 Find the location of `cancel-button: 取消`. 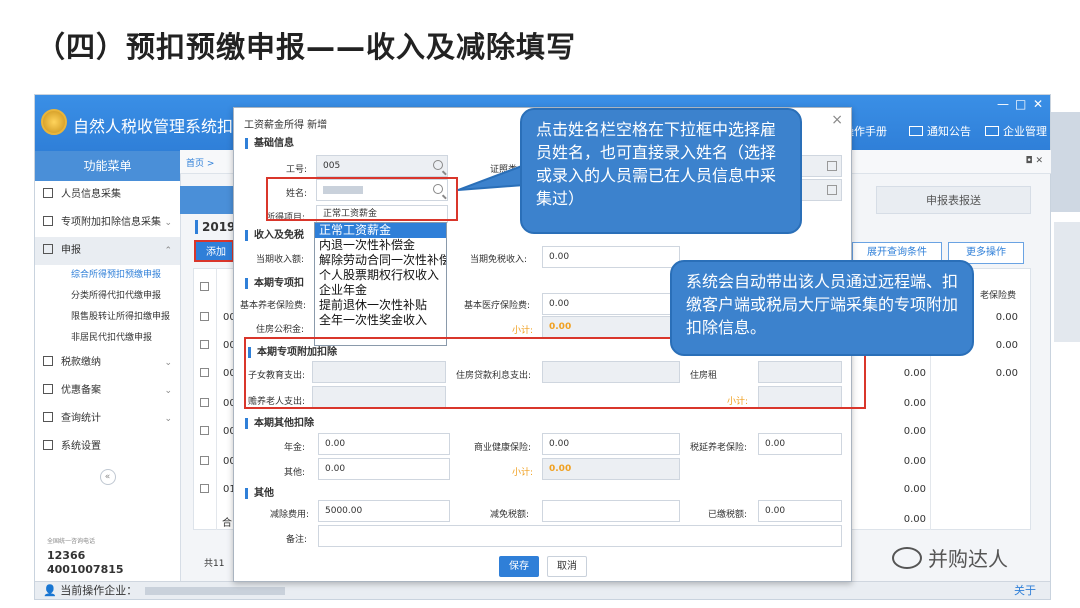

cancel-button: 取消 is located at coordinates (567, 566).